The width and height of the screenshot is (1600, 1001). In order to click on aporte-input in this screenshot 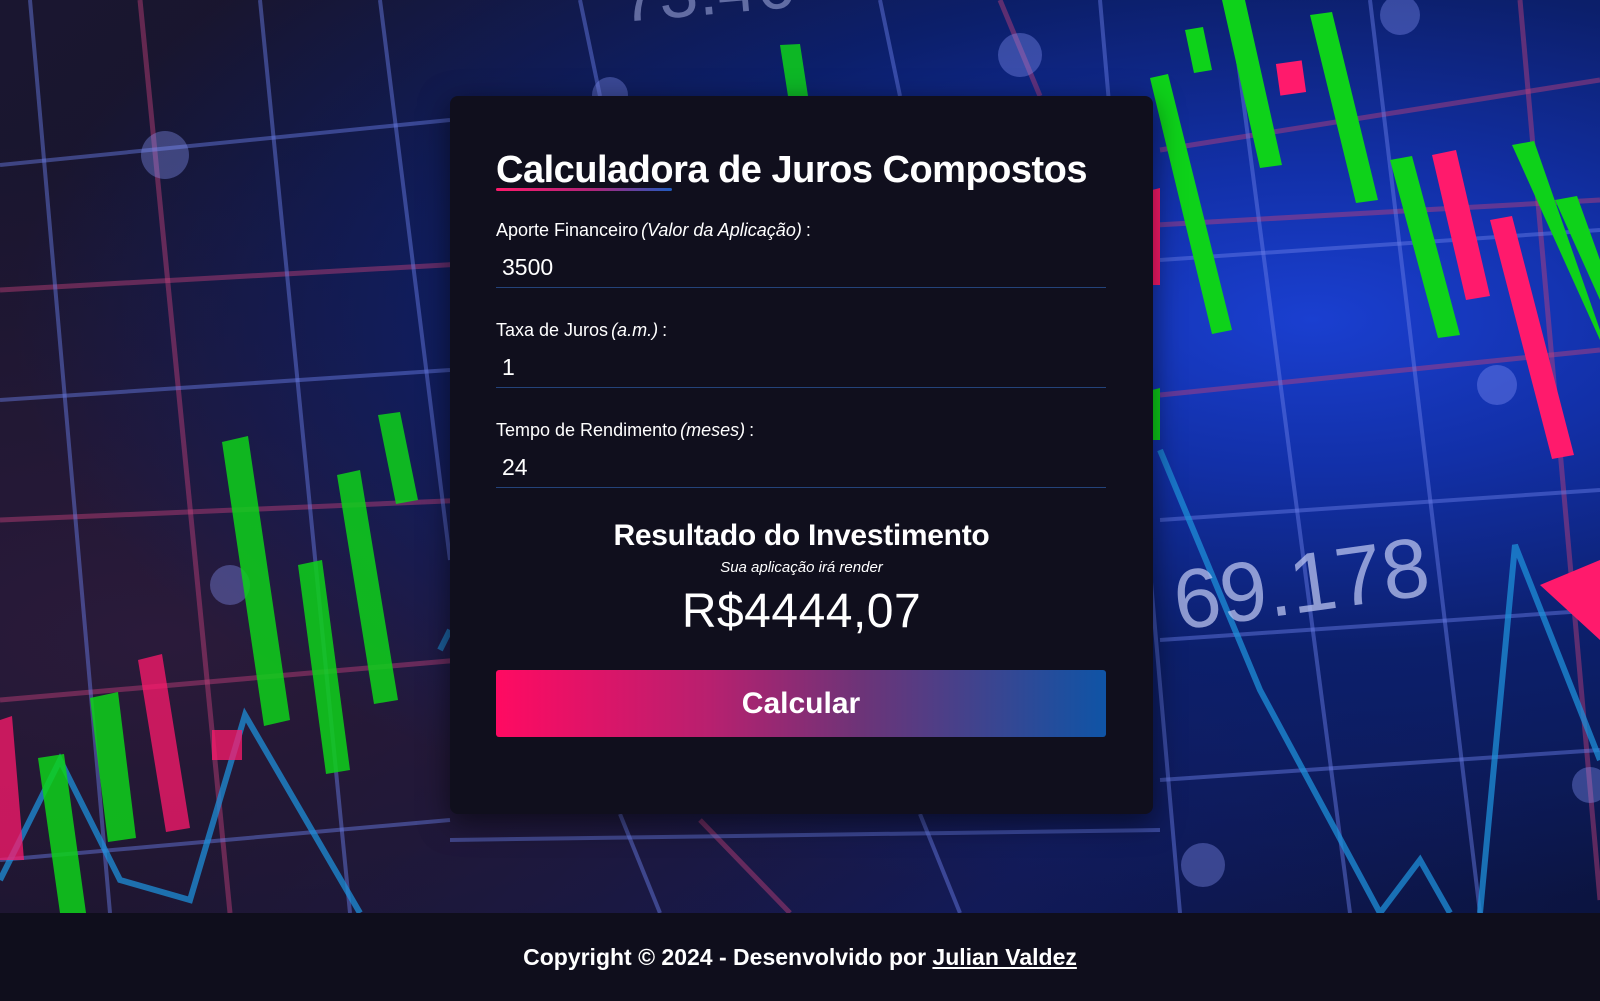, I will do `click(801, 268)`.